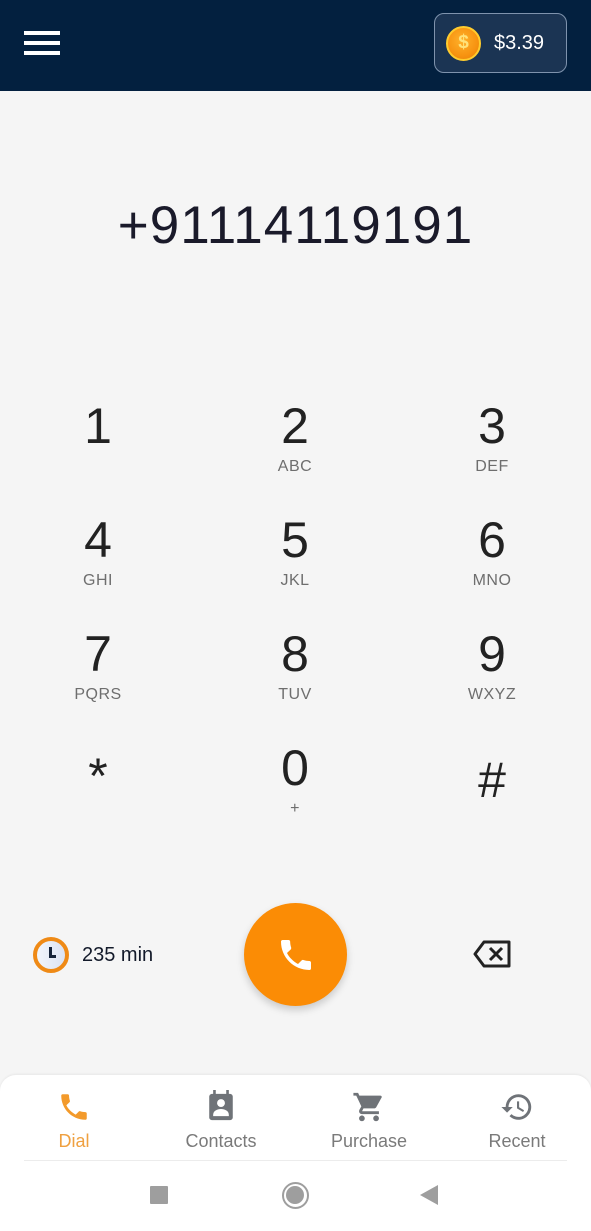 The image size is (591, 1231). What do you see at coordinates (492, 654) in the screenshot?
I see `key-digit: 9` at bounding box center [492, 654].